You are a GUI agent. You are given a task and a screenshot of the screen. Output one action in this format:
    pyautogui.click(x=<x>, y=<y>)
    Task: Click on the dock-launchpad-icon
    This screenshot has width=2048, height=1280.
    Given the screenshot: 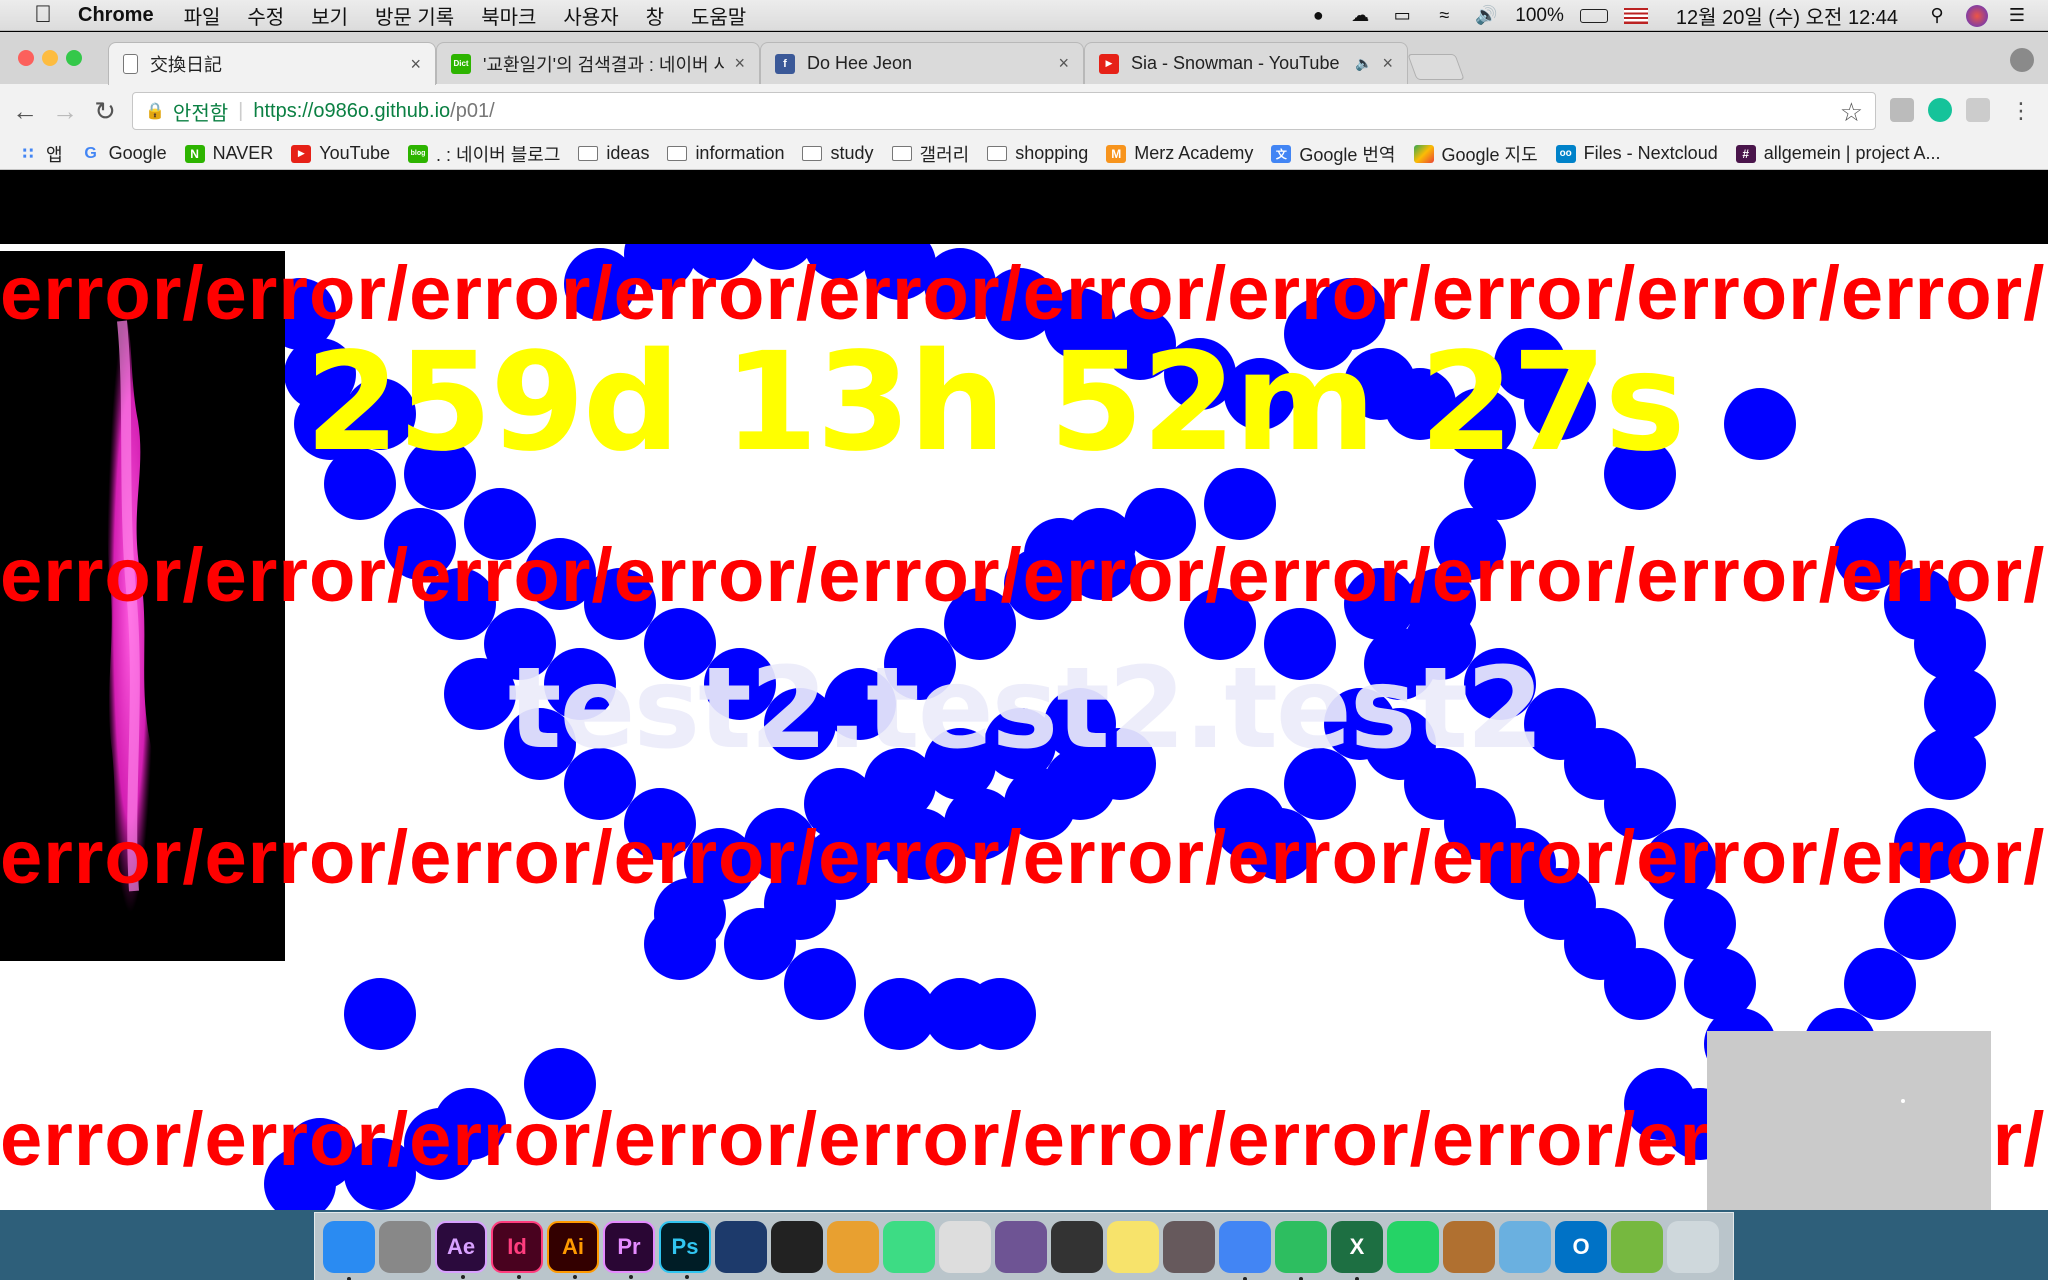 What is the action you would take?
    pyautogui.click(x=405, y=1246)
    